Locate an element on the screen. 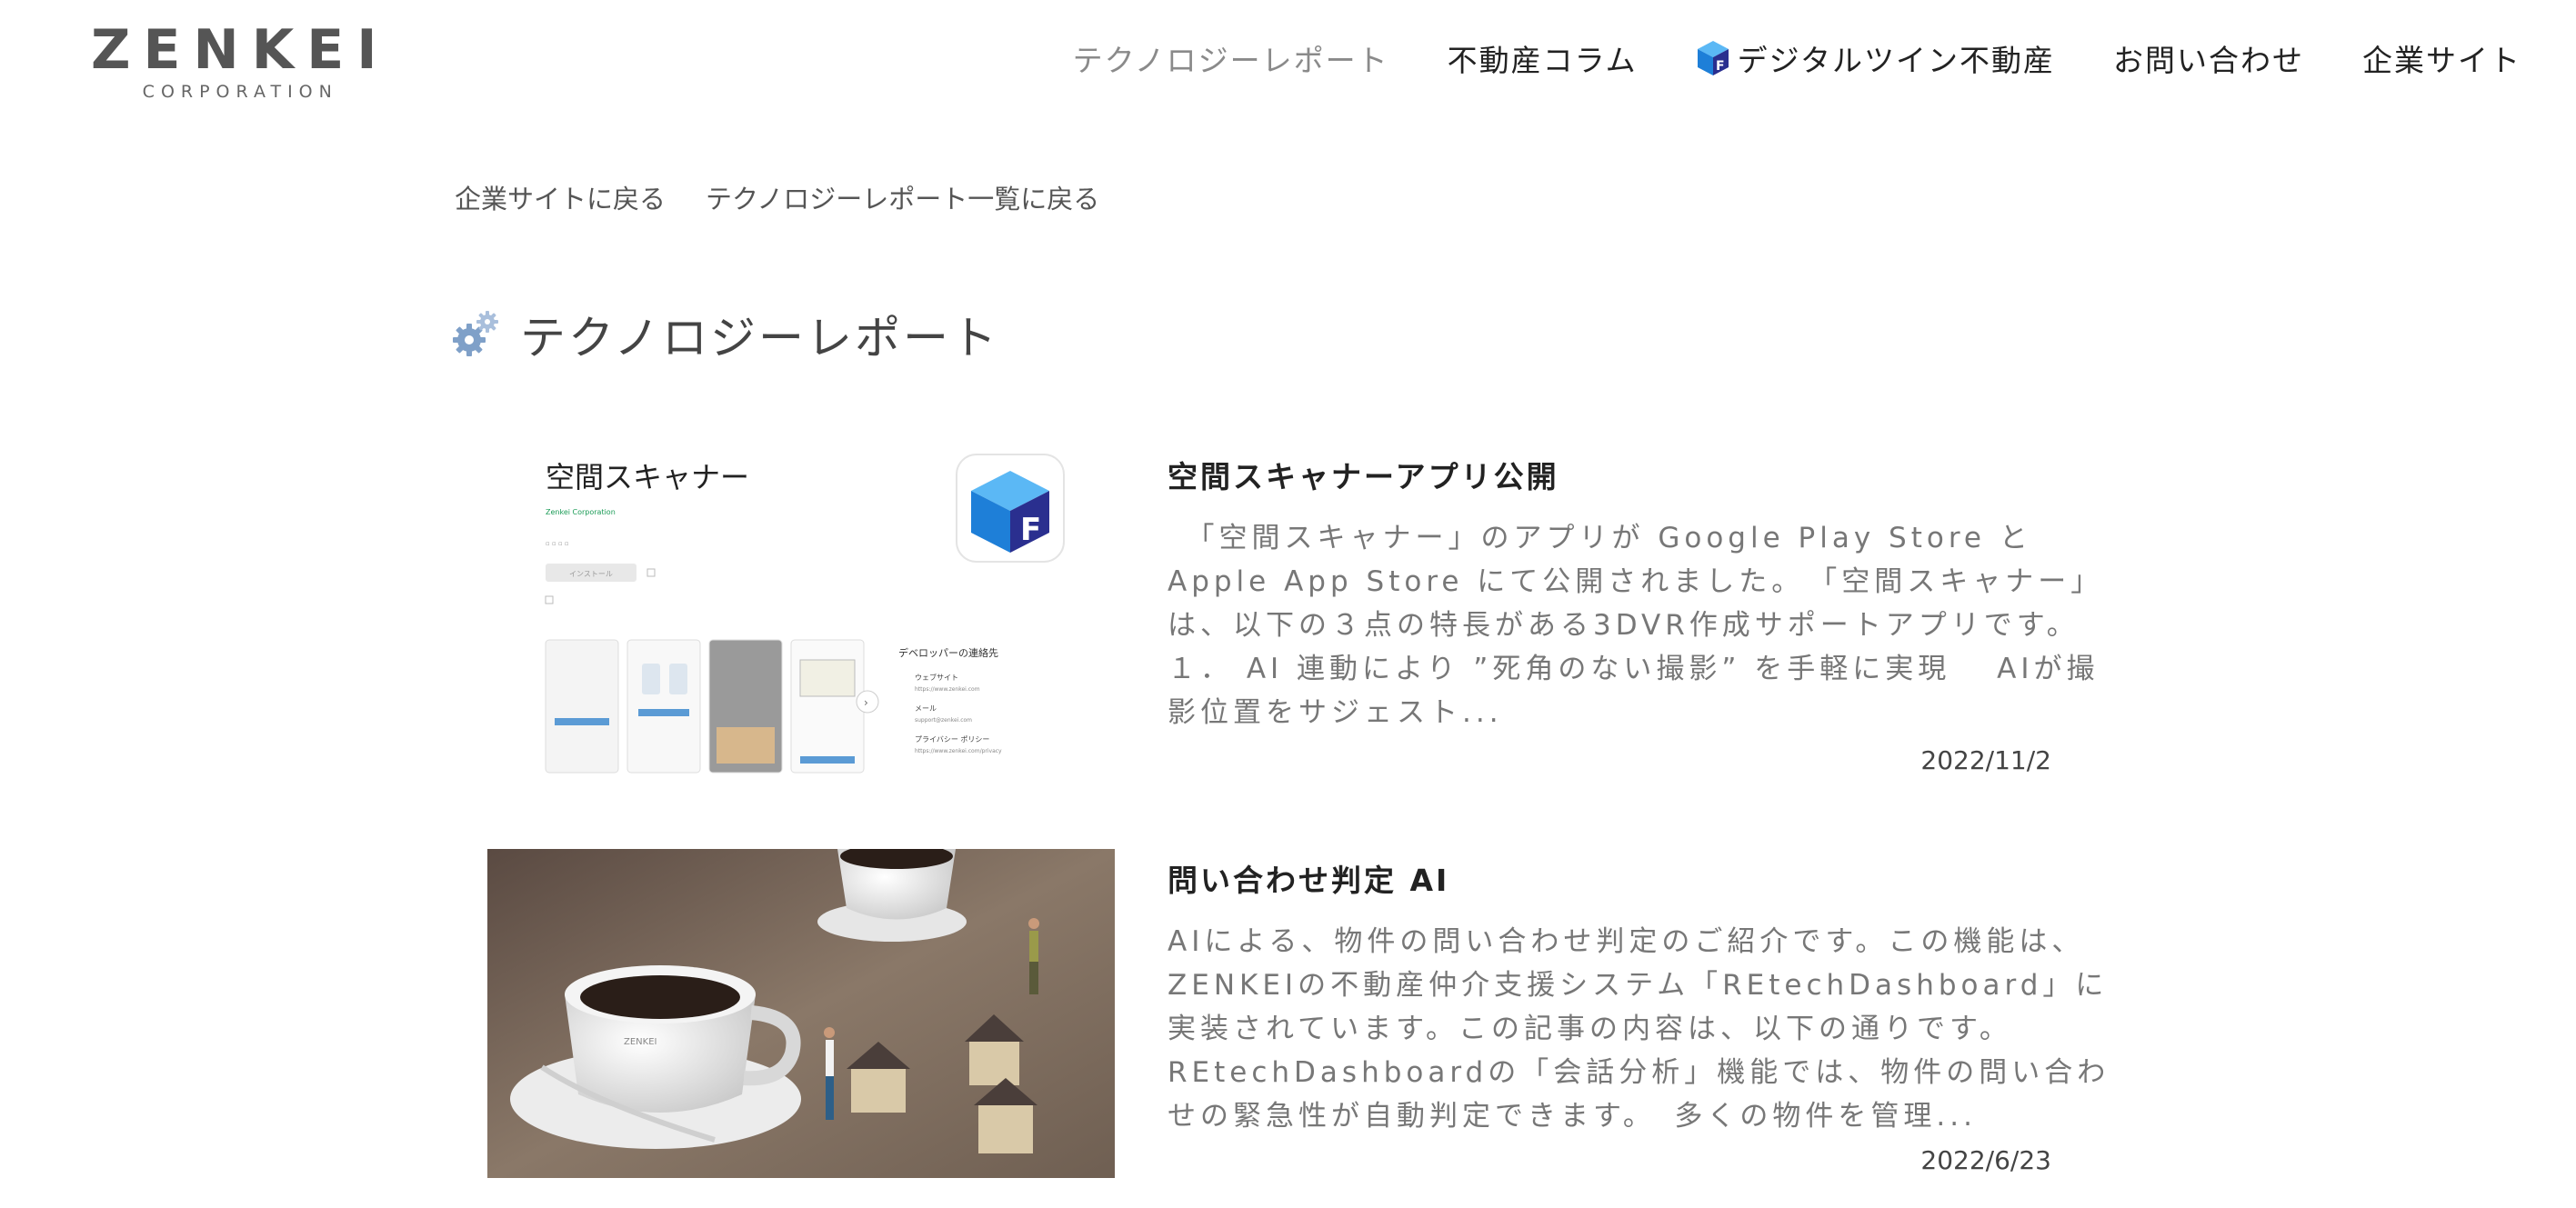  coffee-cup-photo: ZENKEI is located at coordinates (801, 1013).